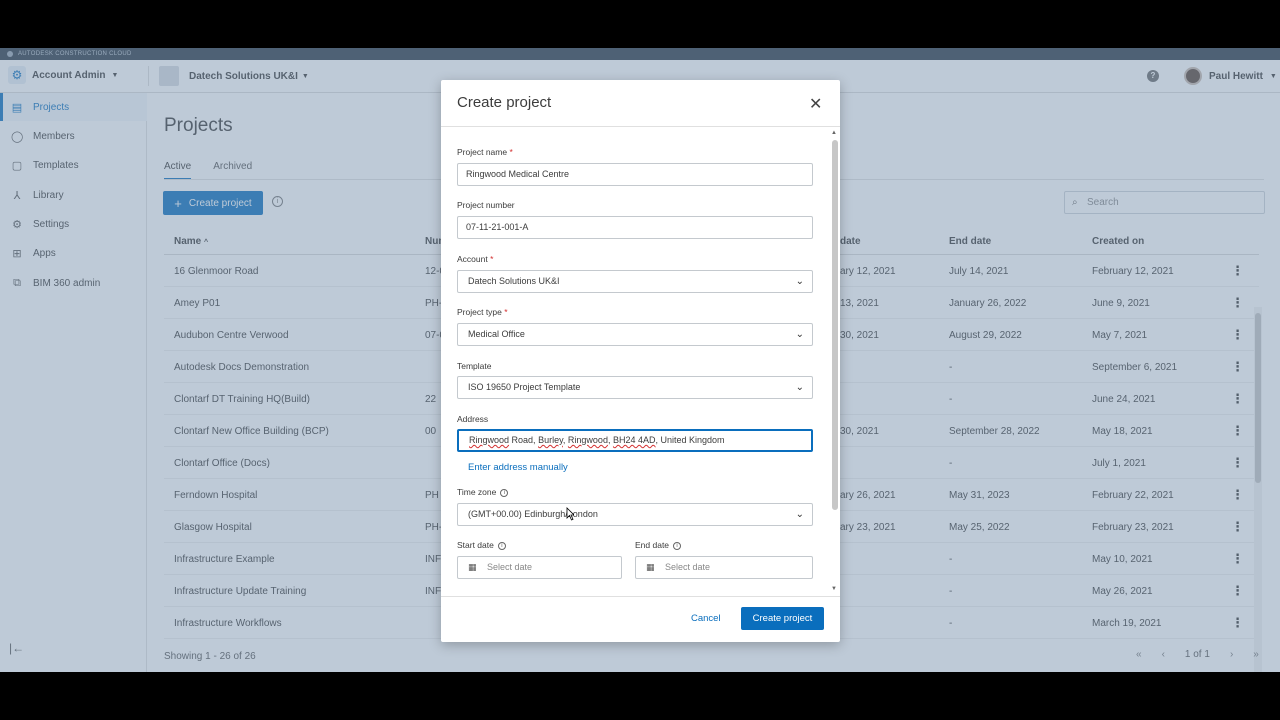  What do you see at coordinates (483, 492) in the screenshot?
I see `timezone-label: Time zone i` at bounding box center [483, 492].